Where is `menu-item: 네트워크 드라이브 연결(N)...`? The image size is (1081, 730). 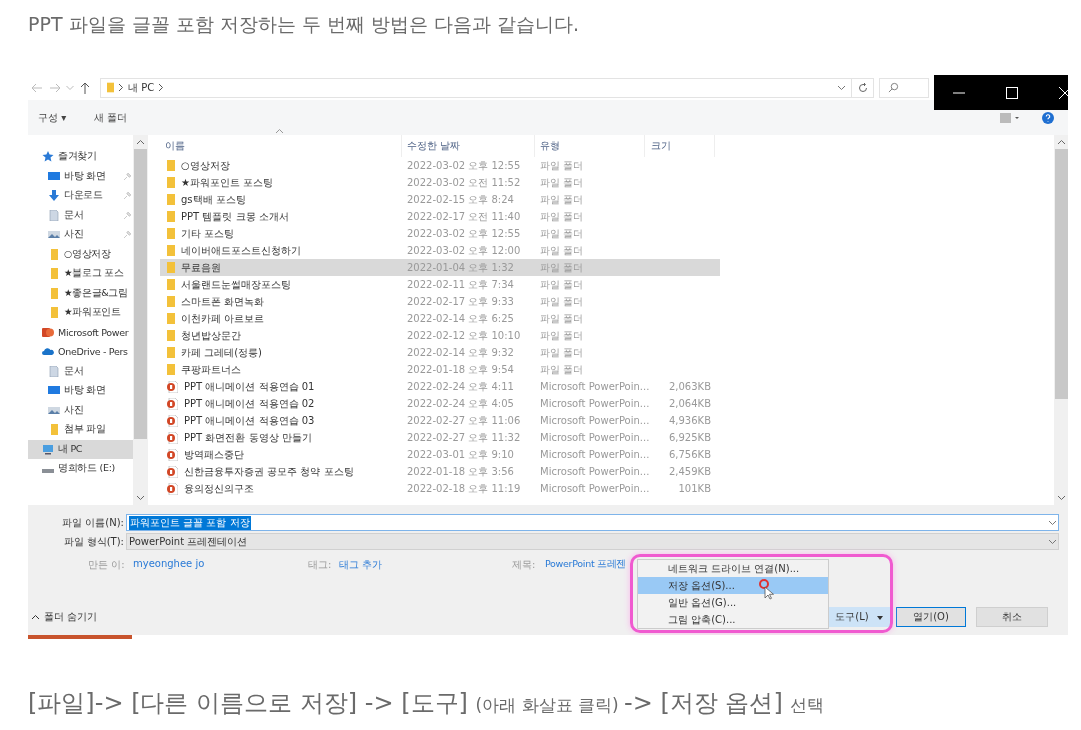 menu-item: 네트워크 드라이브 연결(N)... is located at coordinates (733, 568).